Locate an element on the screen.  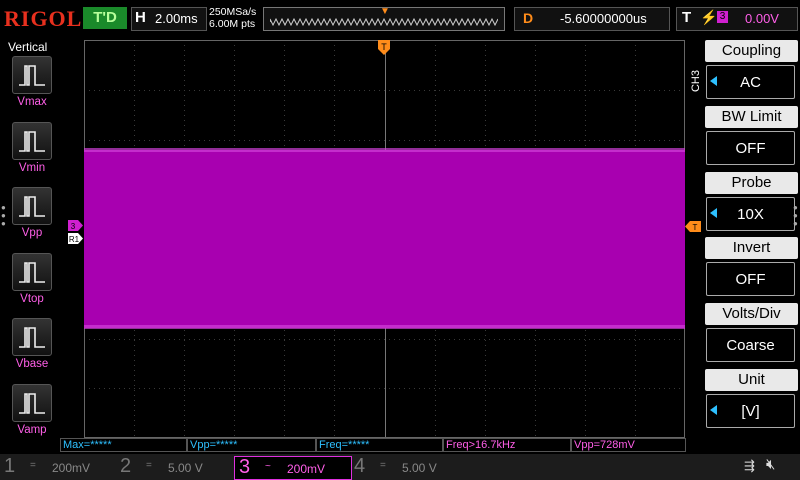
trigger-level-marker: T is located at coordinates (693, 226).